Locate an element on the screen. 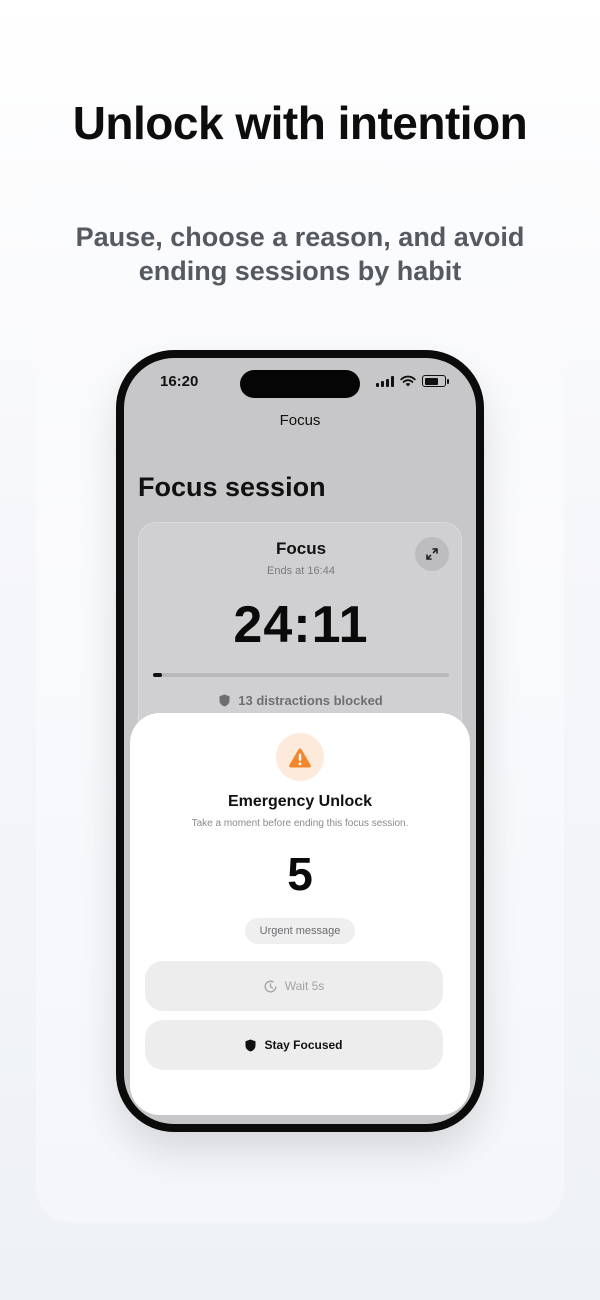  stay-focused-button: Stay Focused is located at coordinates (294, 1045).